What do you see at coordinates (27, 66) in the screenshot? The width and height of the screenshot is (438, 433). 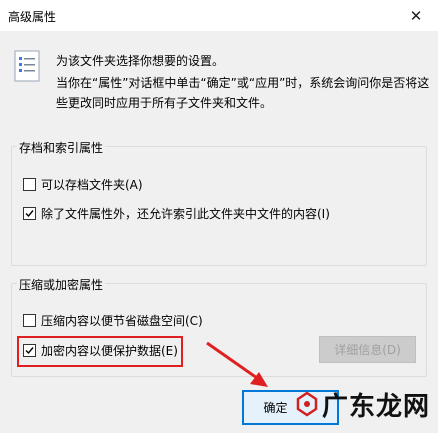 I see `properties-icon` at bounding box center [27, 66].